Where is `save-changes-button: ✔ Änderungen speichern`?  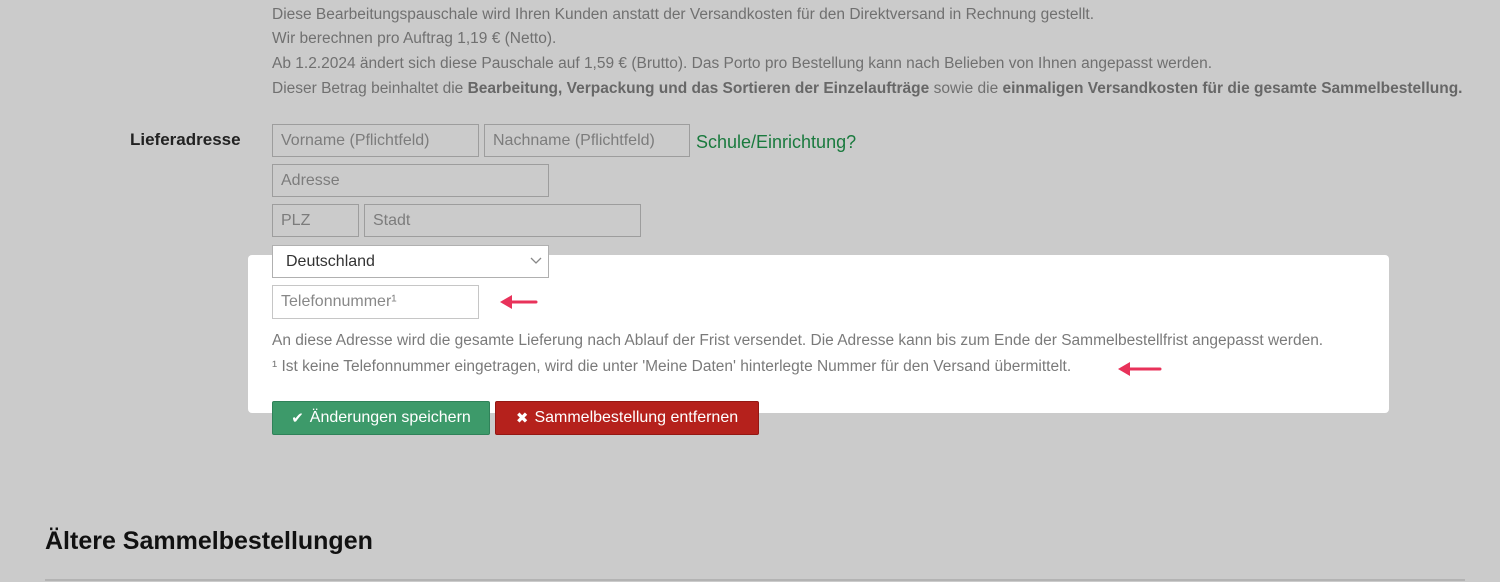
save-changes-button: ✔ Änderungen speichern is located at coordinates (381, 418).